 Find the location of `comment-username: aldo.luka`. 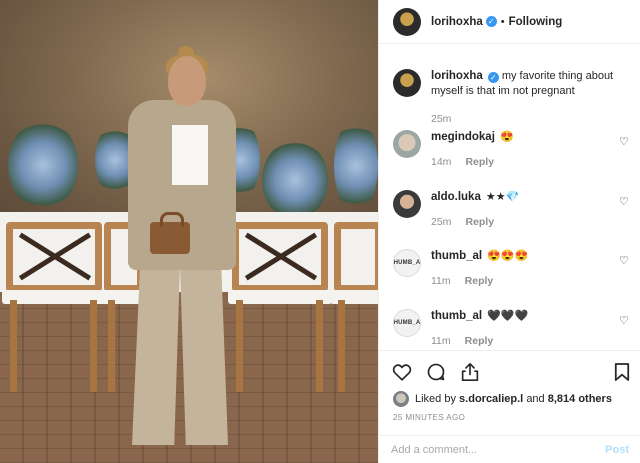

comment-username: aldo.luka is located at coordinates (456, 197).